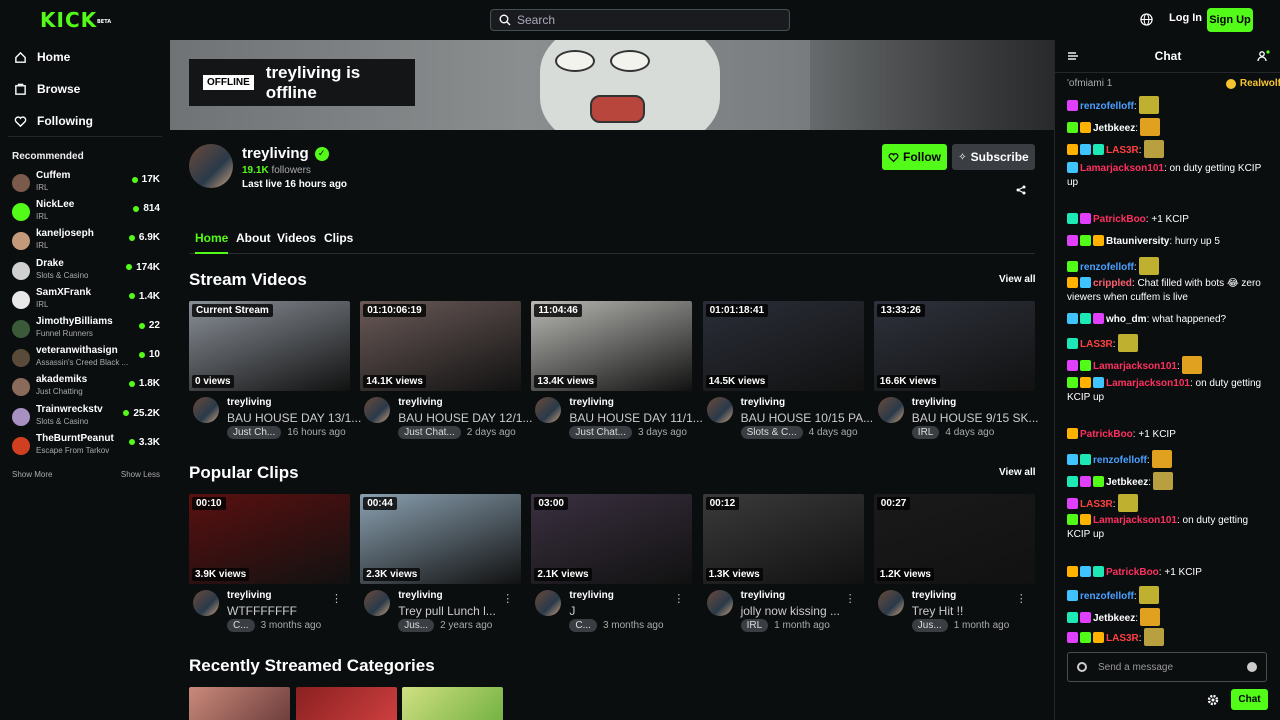 The width and height of the screenshot is (1280, 720). Describe the element at coordinates (32, 474) in the screenshot. I see `show-more-button: Show More` at that location.